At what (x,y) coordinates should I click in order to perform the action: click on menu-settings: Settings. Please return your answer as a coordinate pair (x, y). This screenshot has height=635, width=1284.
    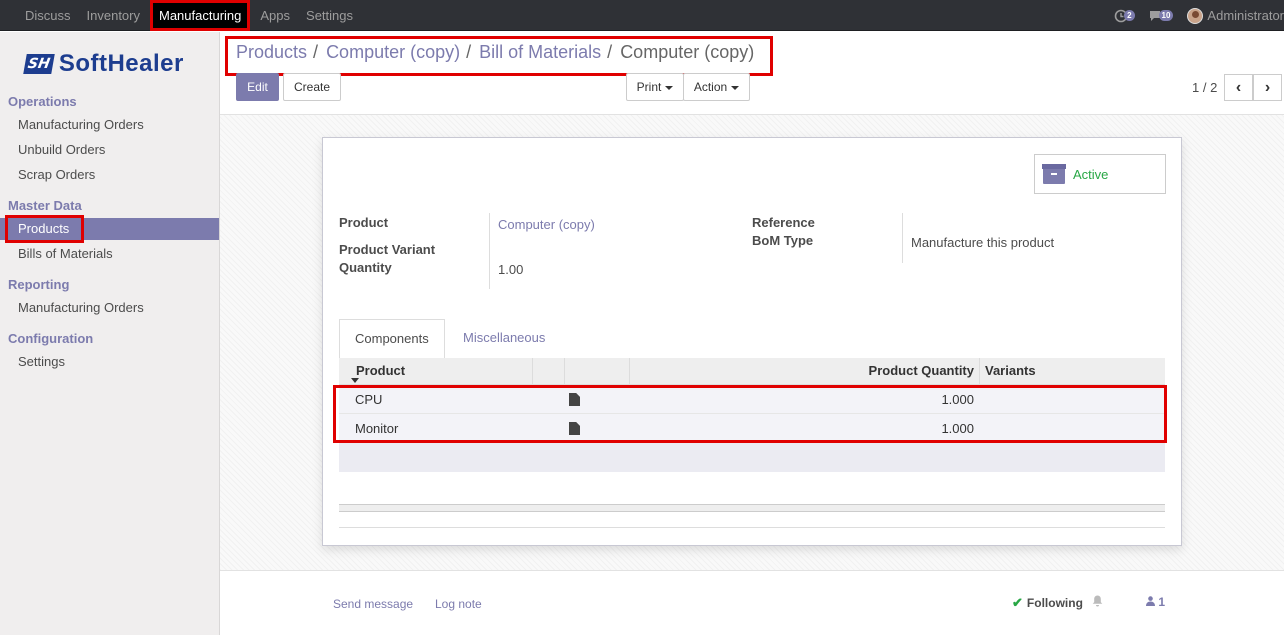
    Looking at the image, I should click on (329, 15).